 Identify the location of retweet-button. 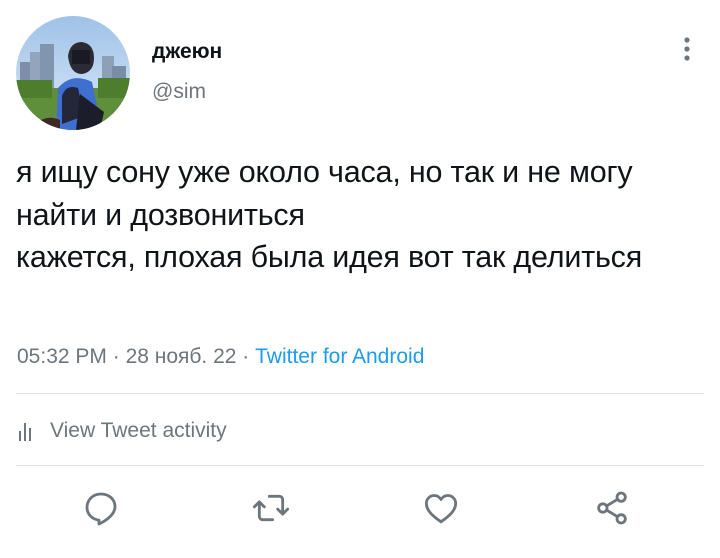
(271, 508).